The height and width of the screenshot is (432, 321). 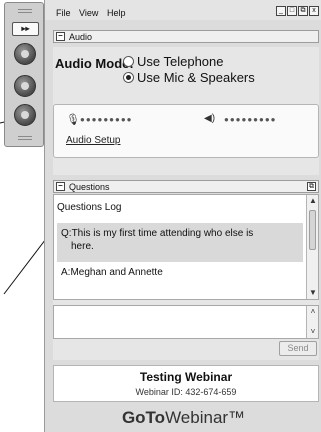 I want to click on window-controls: _ □ ⧉ x, so click(x=297, y=11).